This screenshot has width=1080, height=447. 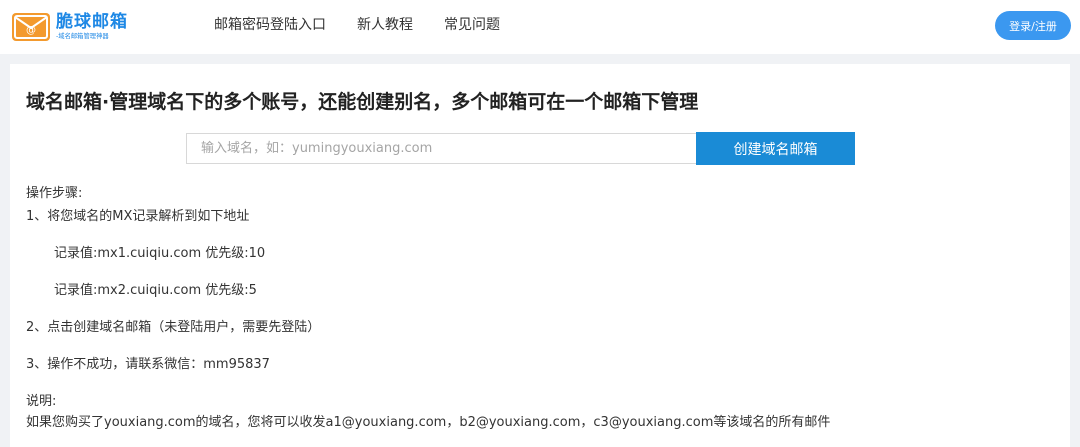 I want to click on page-title: 域名邮箱·管理域名下的多个账号，还能创建别名，多个邮箱可在一个邮箱下管理, so click(x=362, y=102).